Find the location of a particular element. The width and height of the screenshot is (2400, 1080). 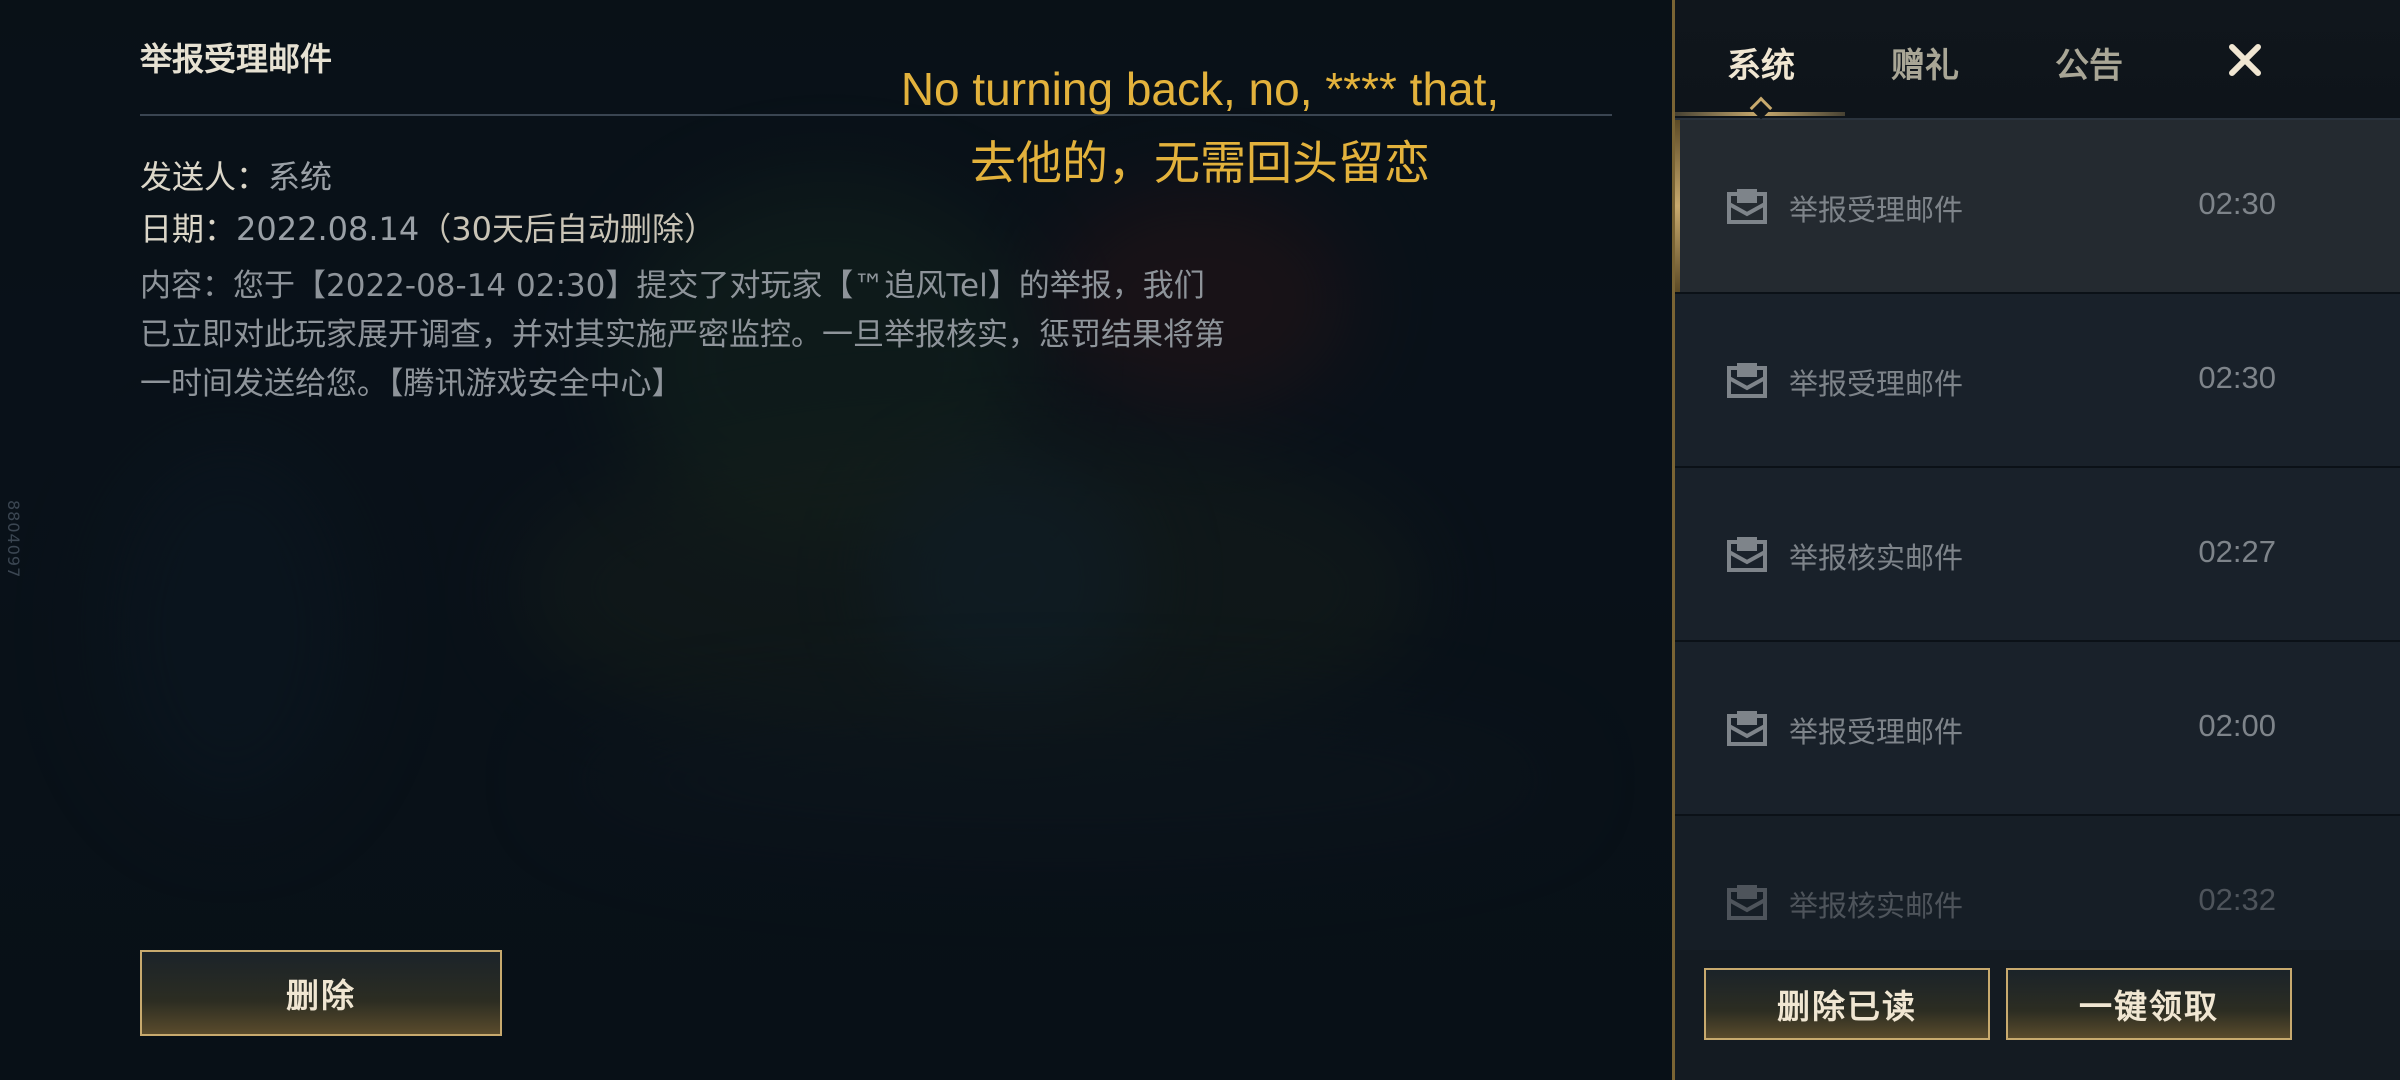

delete-read-button: 删除已读 is located at coordinates (1847, 1004).